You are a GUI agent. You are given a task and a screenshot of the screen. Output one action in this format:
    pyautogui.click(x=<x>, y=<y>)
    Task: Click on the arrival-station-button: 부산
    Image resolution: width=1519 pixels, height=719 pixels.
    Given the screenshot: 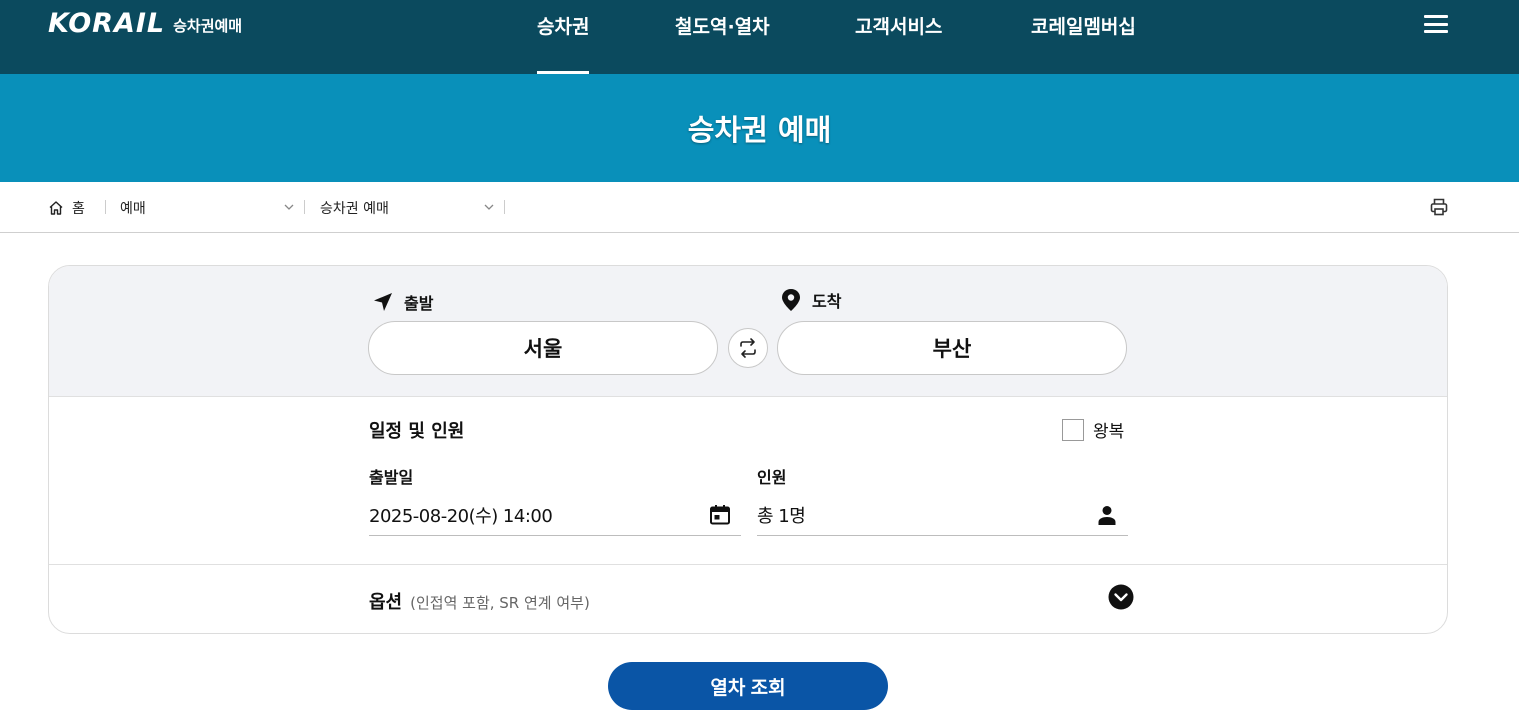 What is the action you would take?
    pyautogui.click(x=952, y=348)
    